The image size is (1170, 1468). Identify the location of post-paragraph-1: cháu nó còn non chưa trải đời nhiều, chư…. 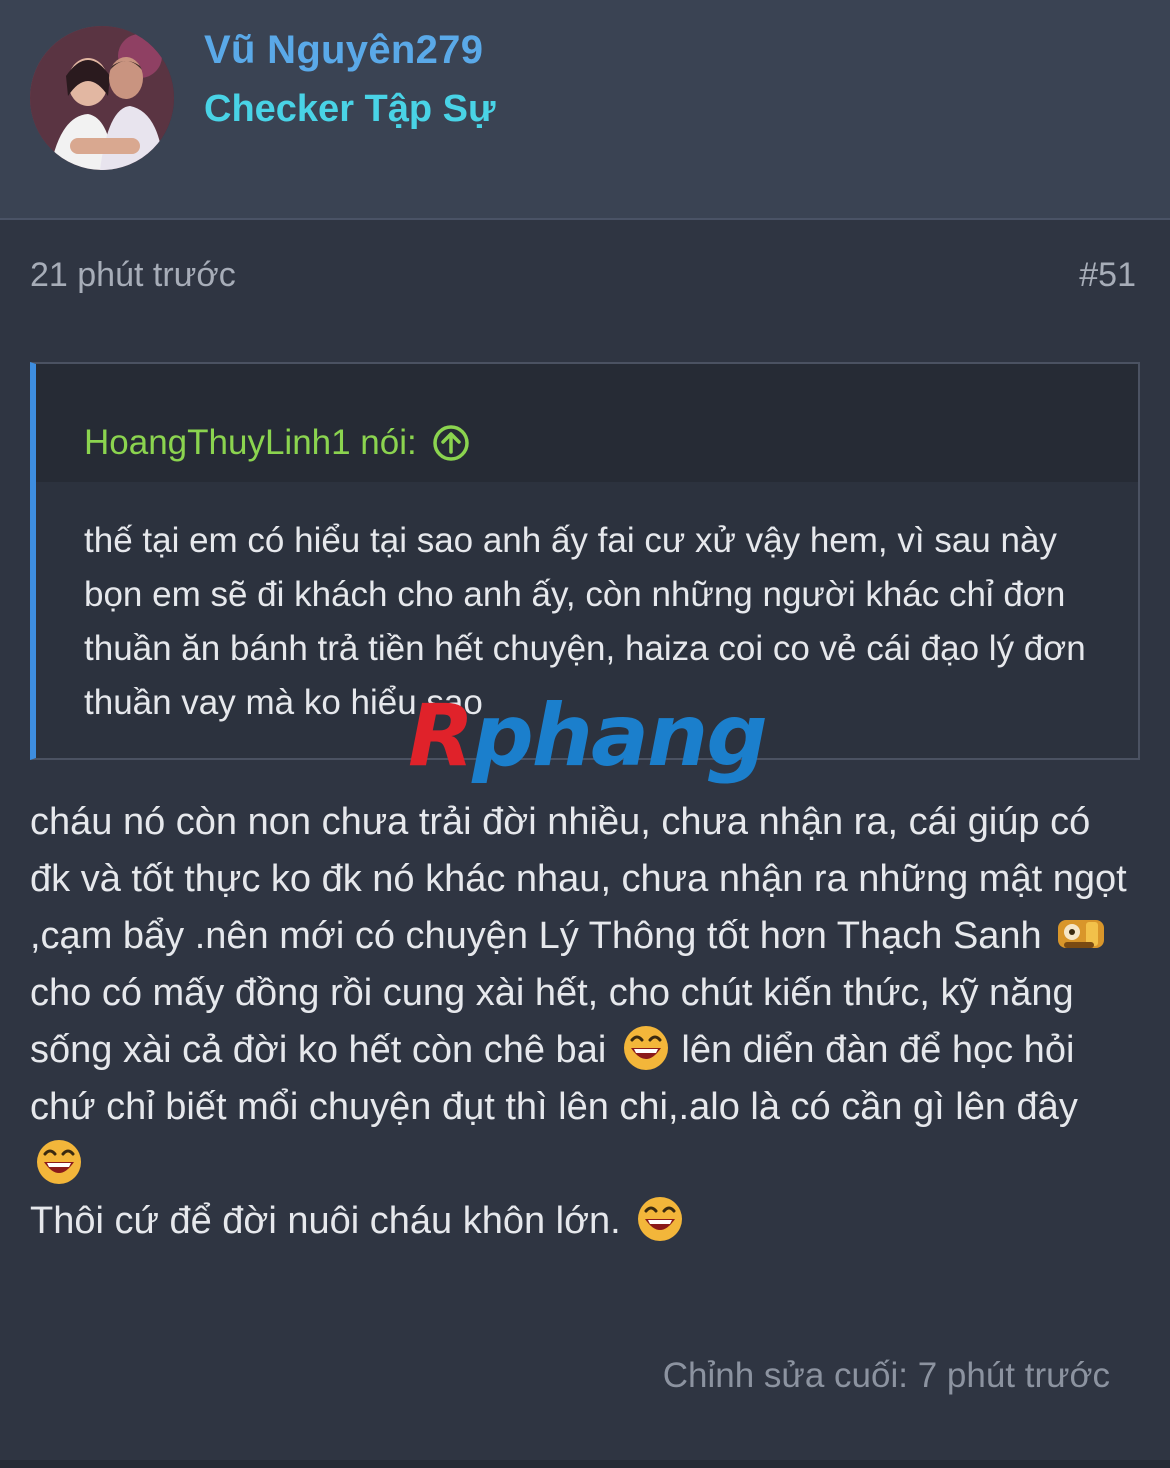
(578, 879).